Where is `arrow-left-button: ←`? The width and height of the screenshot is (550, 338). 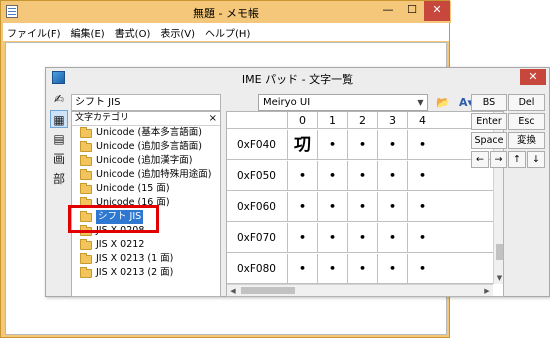 arrow-left-button: ← is located at coordinates (480, 159).